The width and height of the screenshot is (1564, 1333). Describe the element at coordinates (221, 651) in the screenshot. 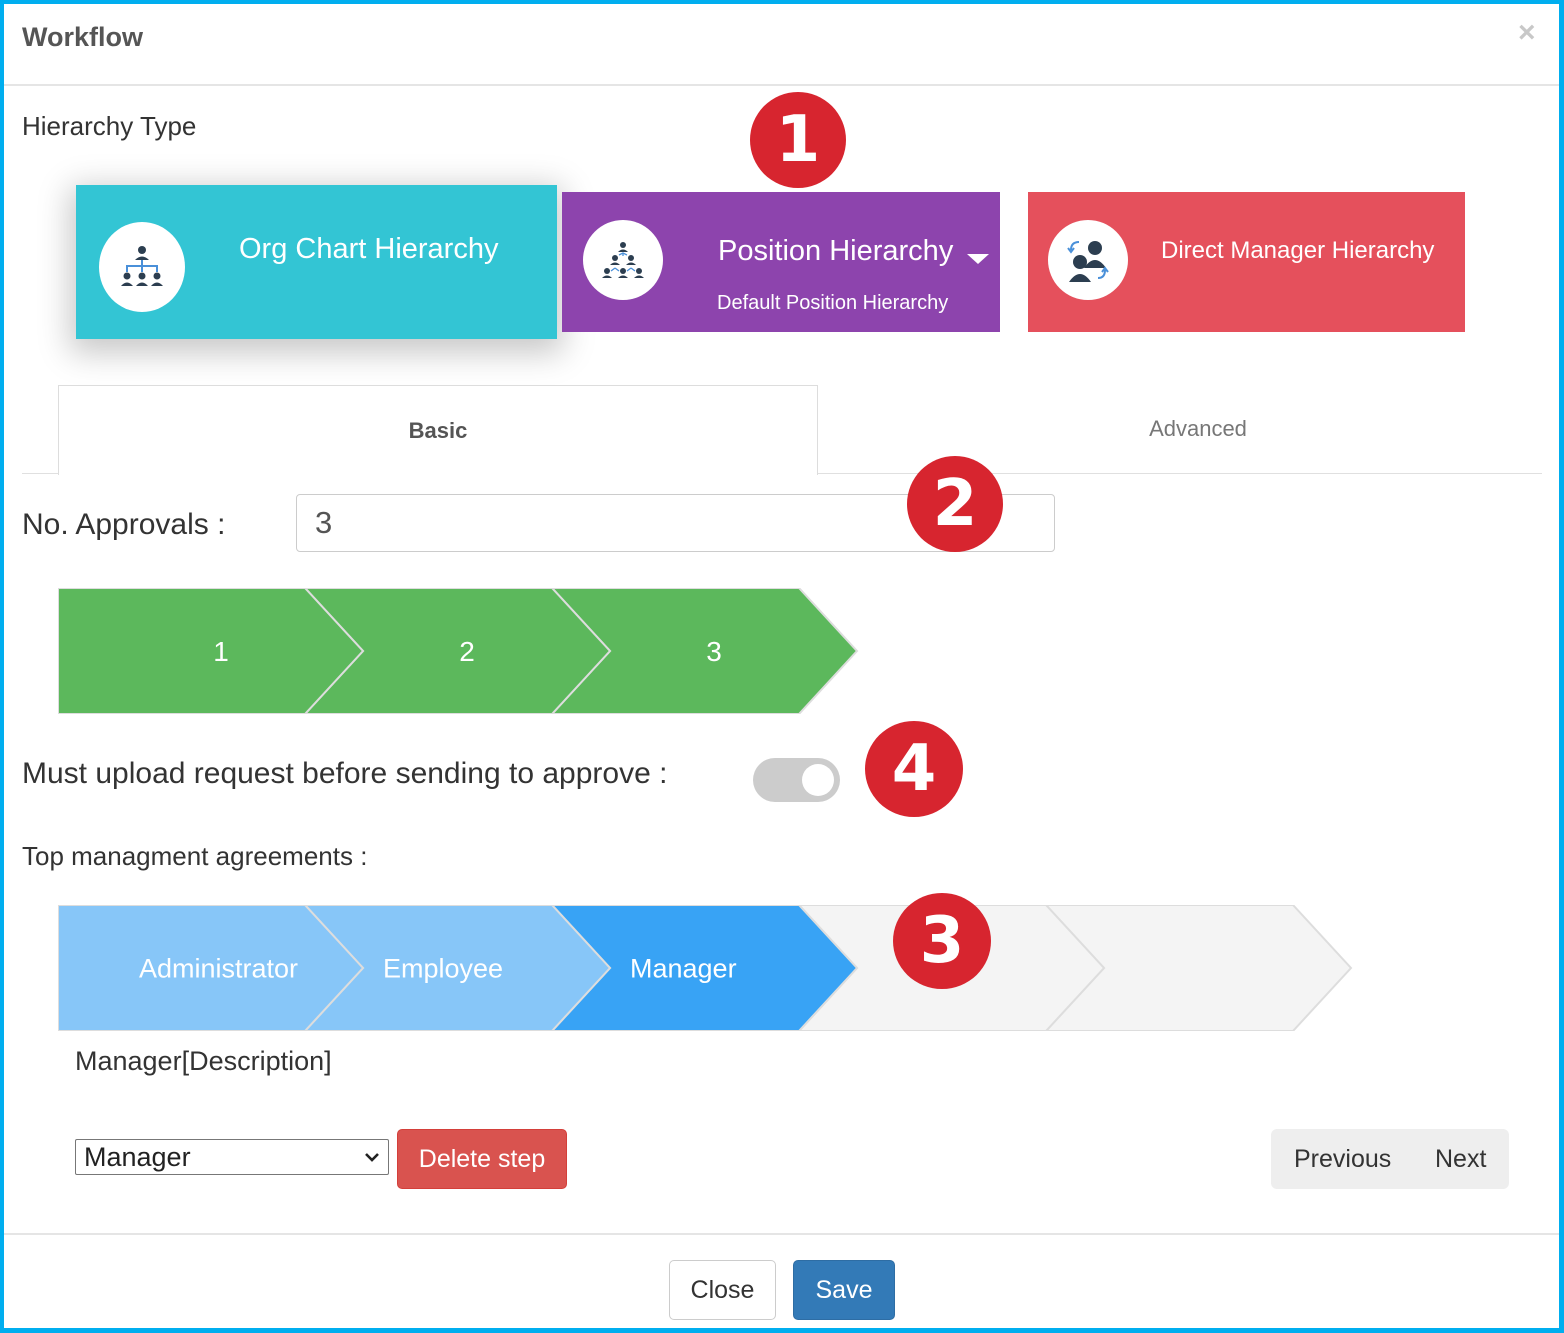

I see `step-label: 1` at that location.